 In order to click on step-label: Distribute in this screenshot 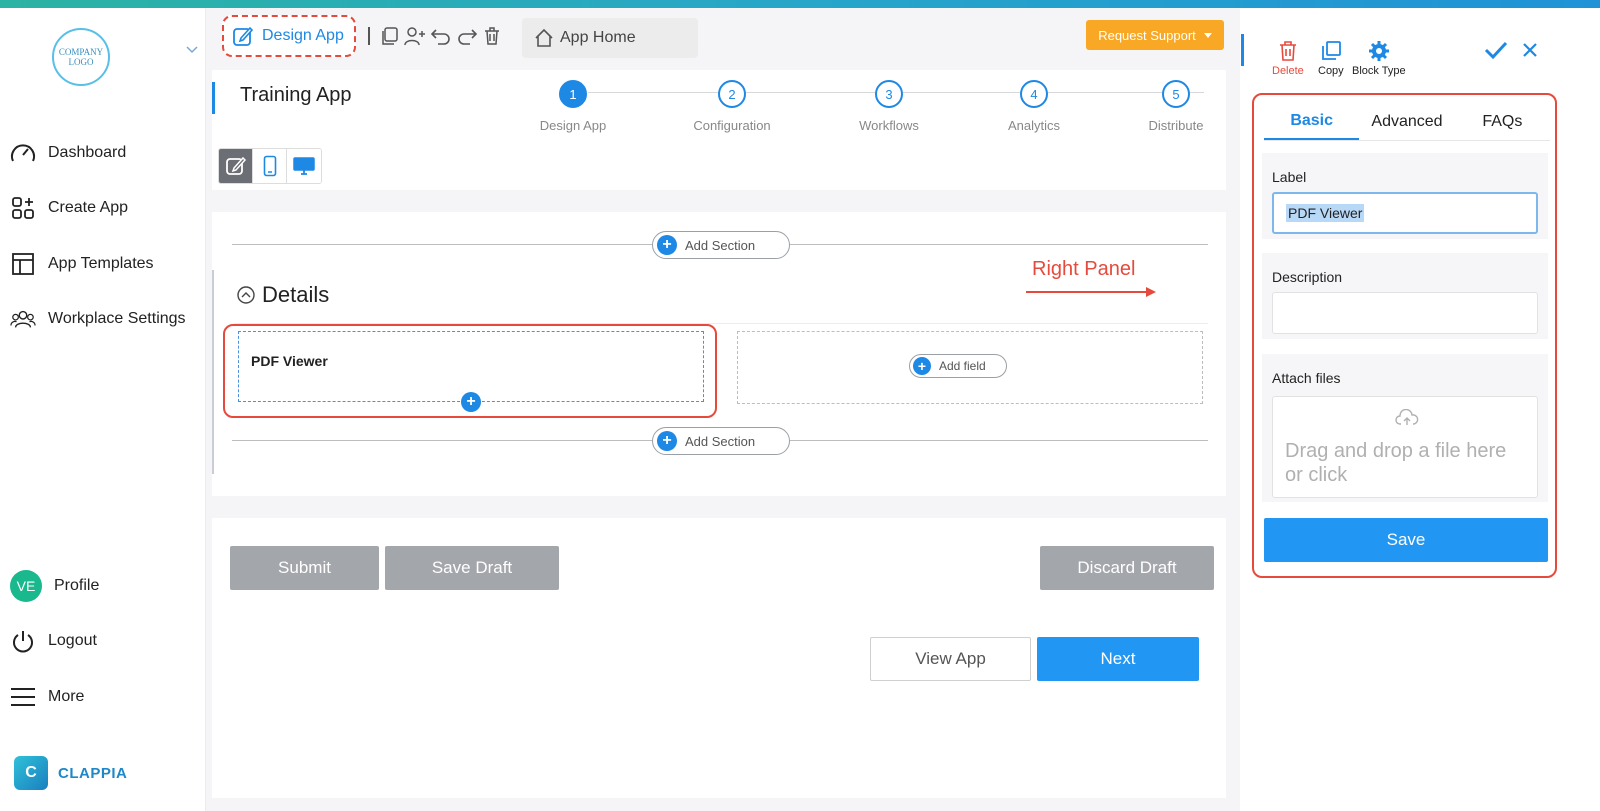, I will do `click(1176, 125)`.